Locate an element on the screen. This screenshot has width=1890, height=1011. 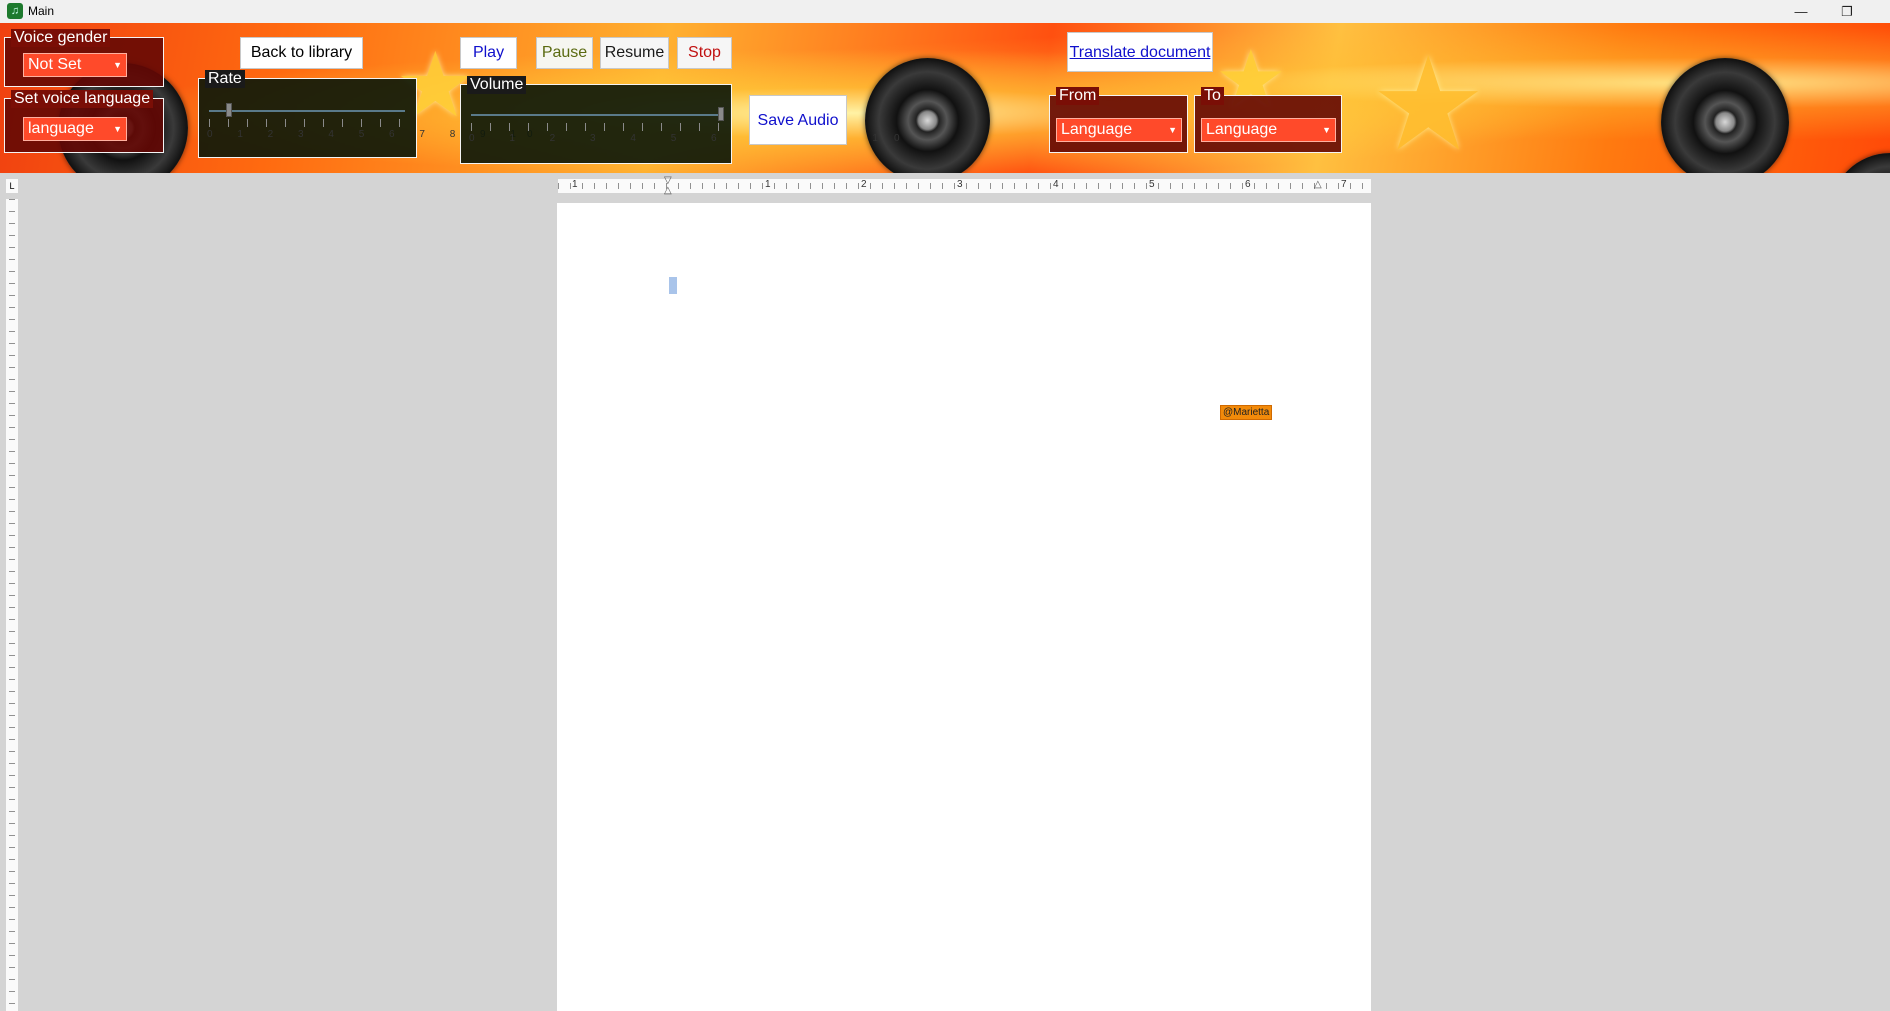
ruler-ticks is located at coordinates (12, 605).